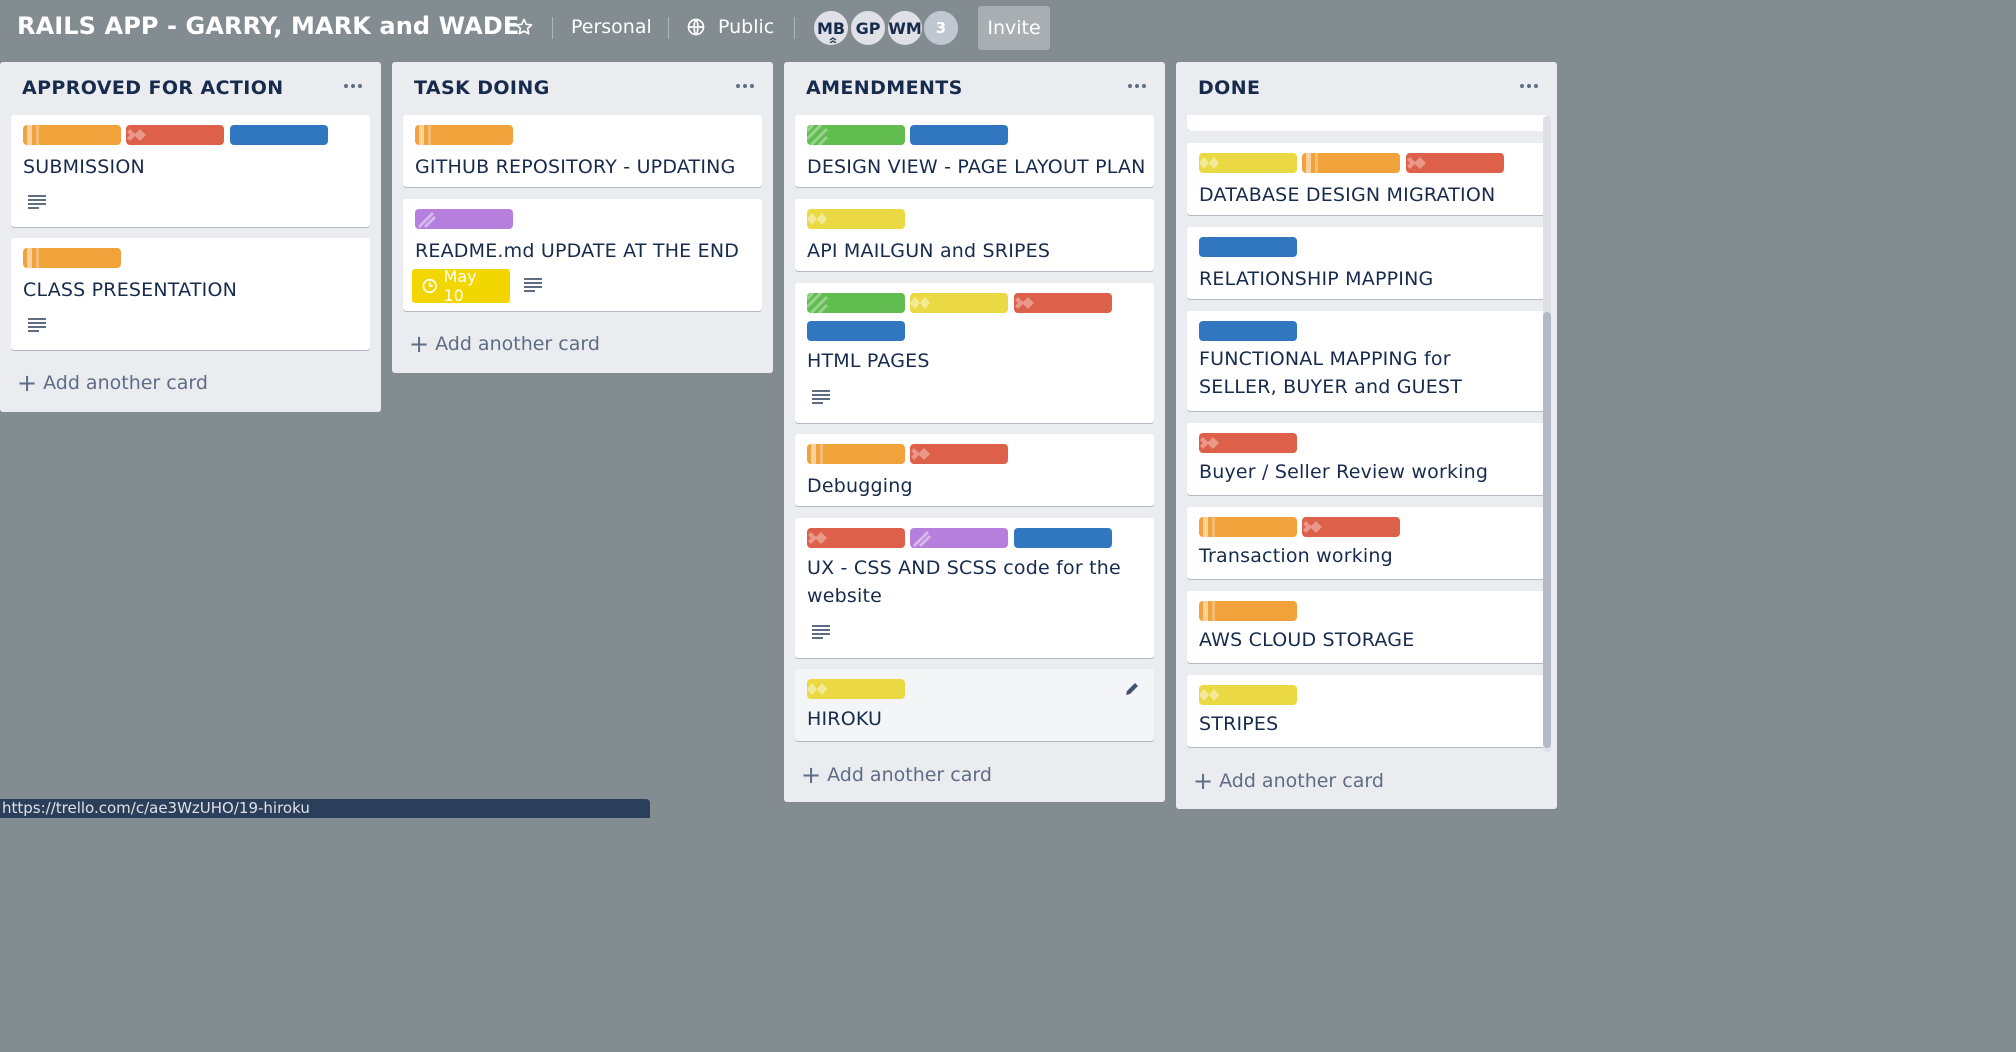 The image size is (2016, 1052). Describe the element at coordinates (582, 255) in the screenshot. I see `card: README.md UPDATE AT THE END May 10` at that location.